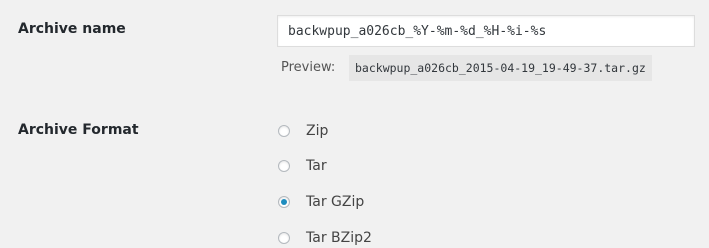 The width and height of the screenshot is (709, 248). I want to click on radio-label-tar-bzip2: Tar BZip2, so click(339, 238).